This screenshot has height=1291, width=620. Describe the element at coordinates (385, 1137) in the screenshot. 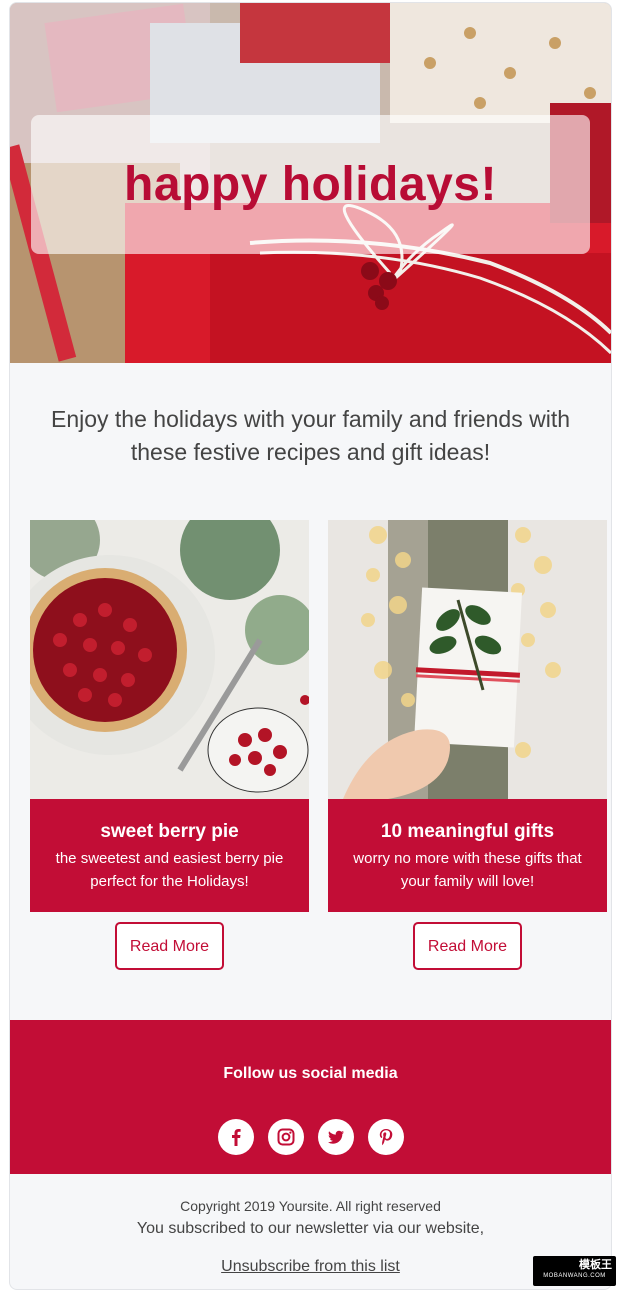

I see `pinterest-icon` at that location.